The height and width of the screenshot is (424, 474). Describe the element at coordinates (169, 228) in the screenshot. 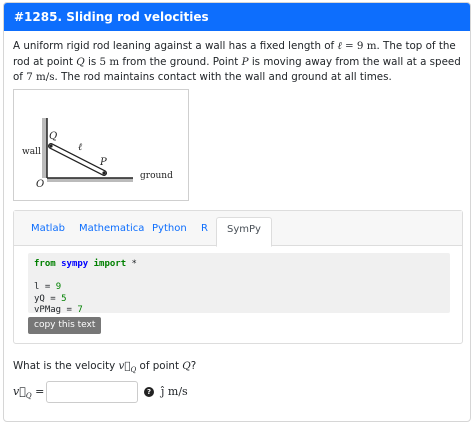

I see `tab-python: Python` at that location.